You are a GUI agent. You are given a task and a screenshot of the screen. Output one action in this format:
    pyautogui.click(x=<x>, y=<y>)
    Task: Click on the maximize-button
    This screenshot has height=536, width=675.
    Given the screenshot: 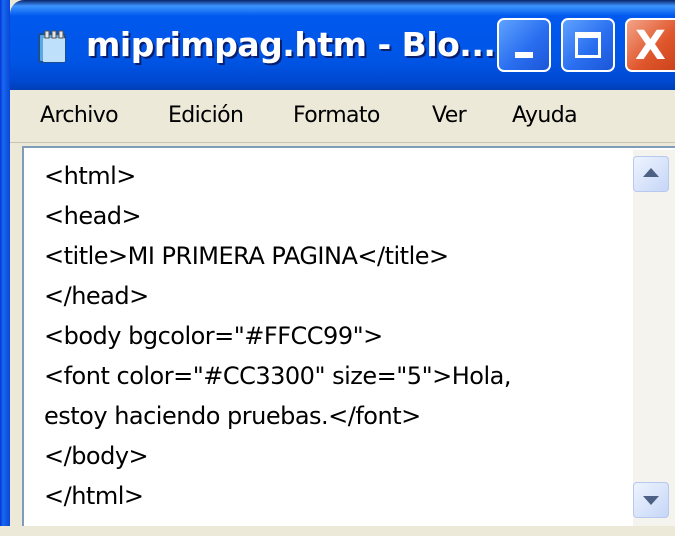 What is the action you would take?
    pyautogui.click(x=588, y=45)
    